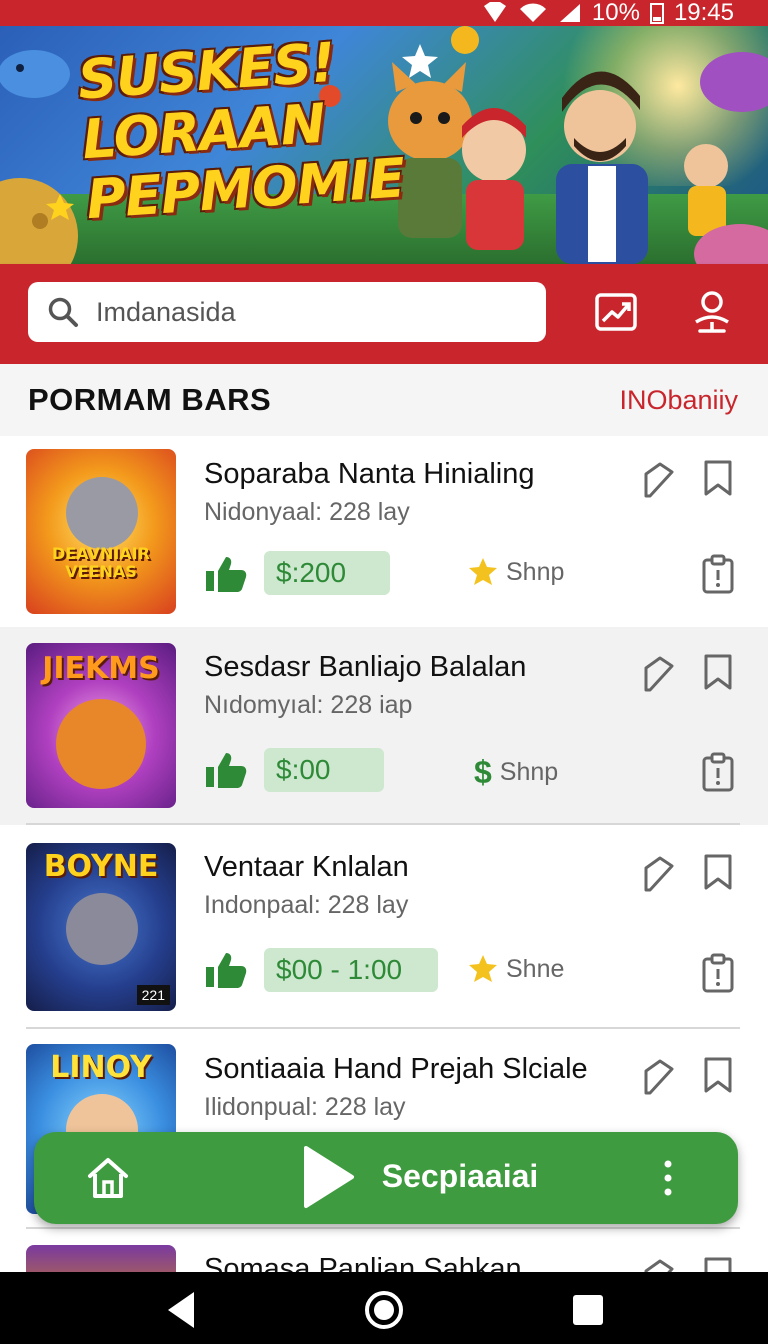 Image resolution: width=768 pixels, height=1344 pixels. I want to click on fab-label: Secpiaaiai, so click(460, 1176).